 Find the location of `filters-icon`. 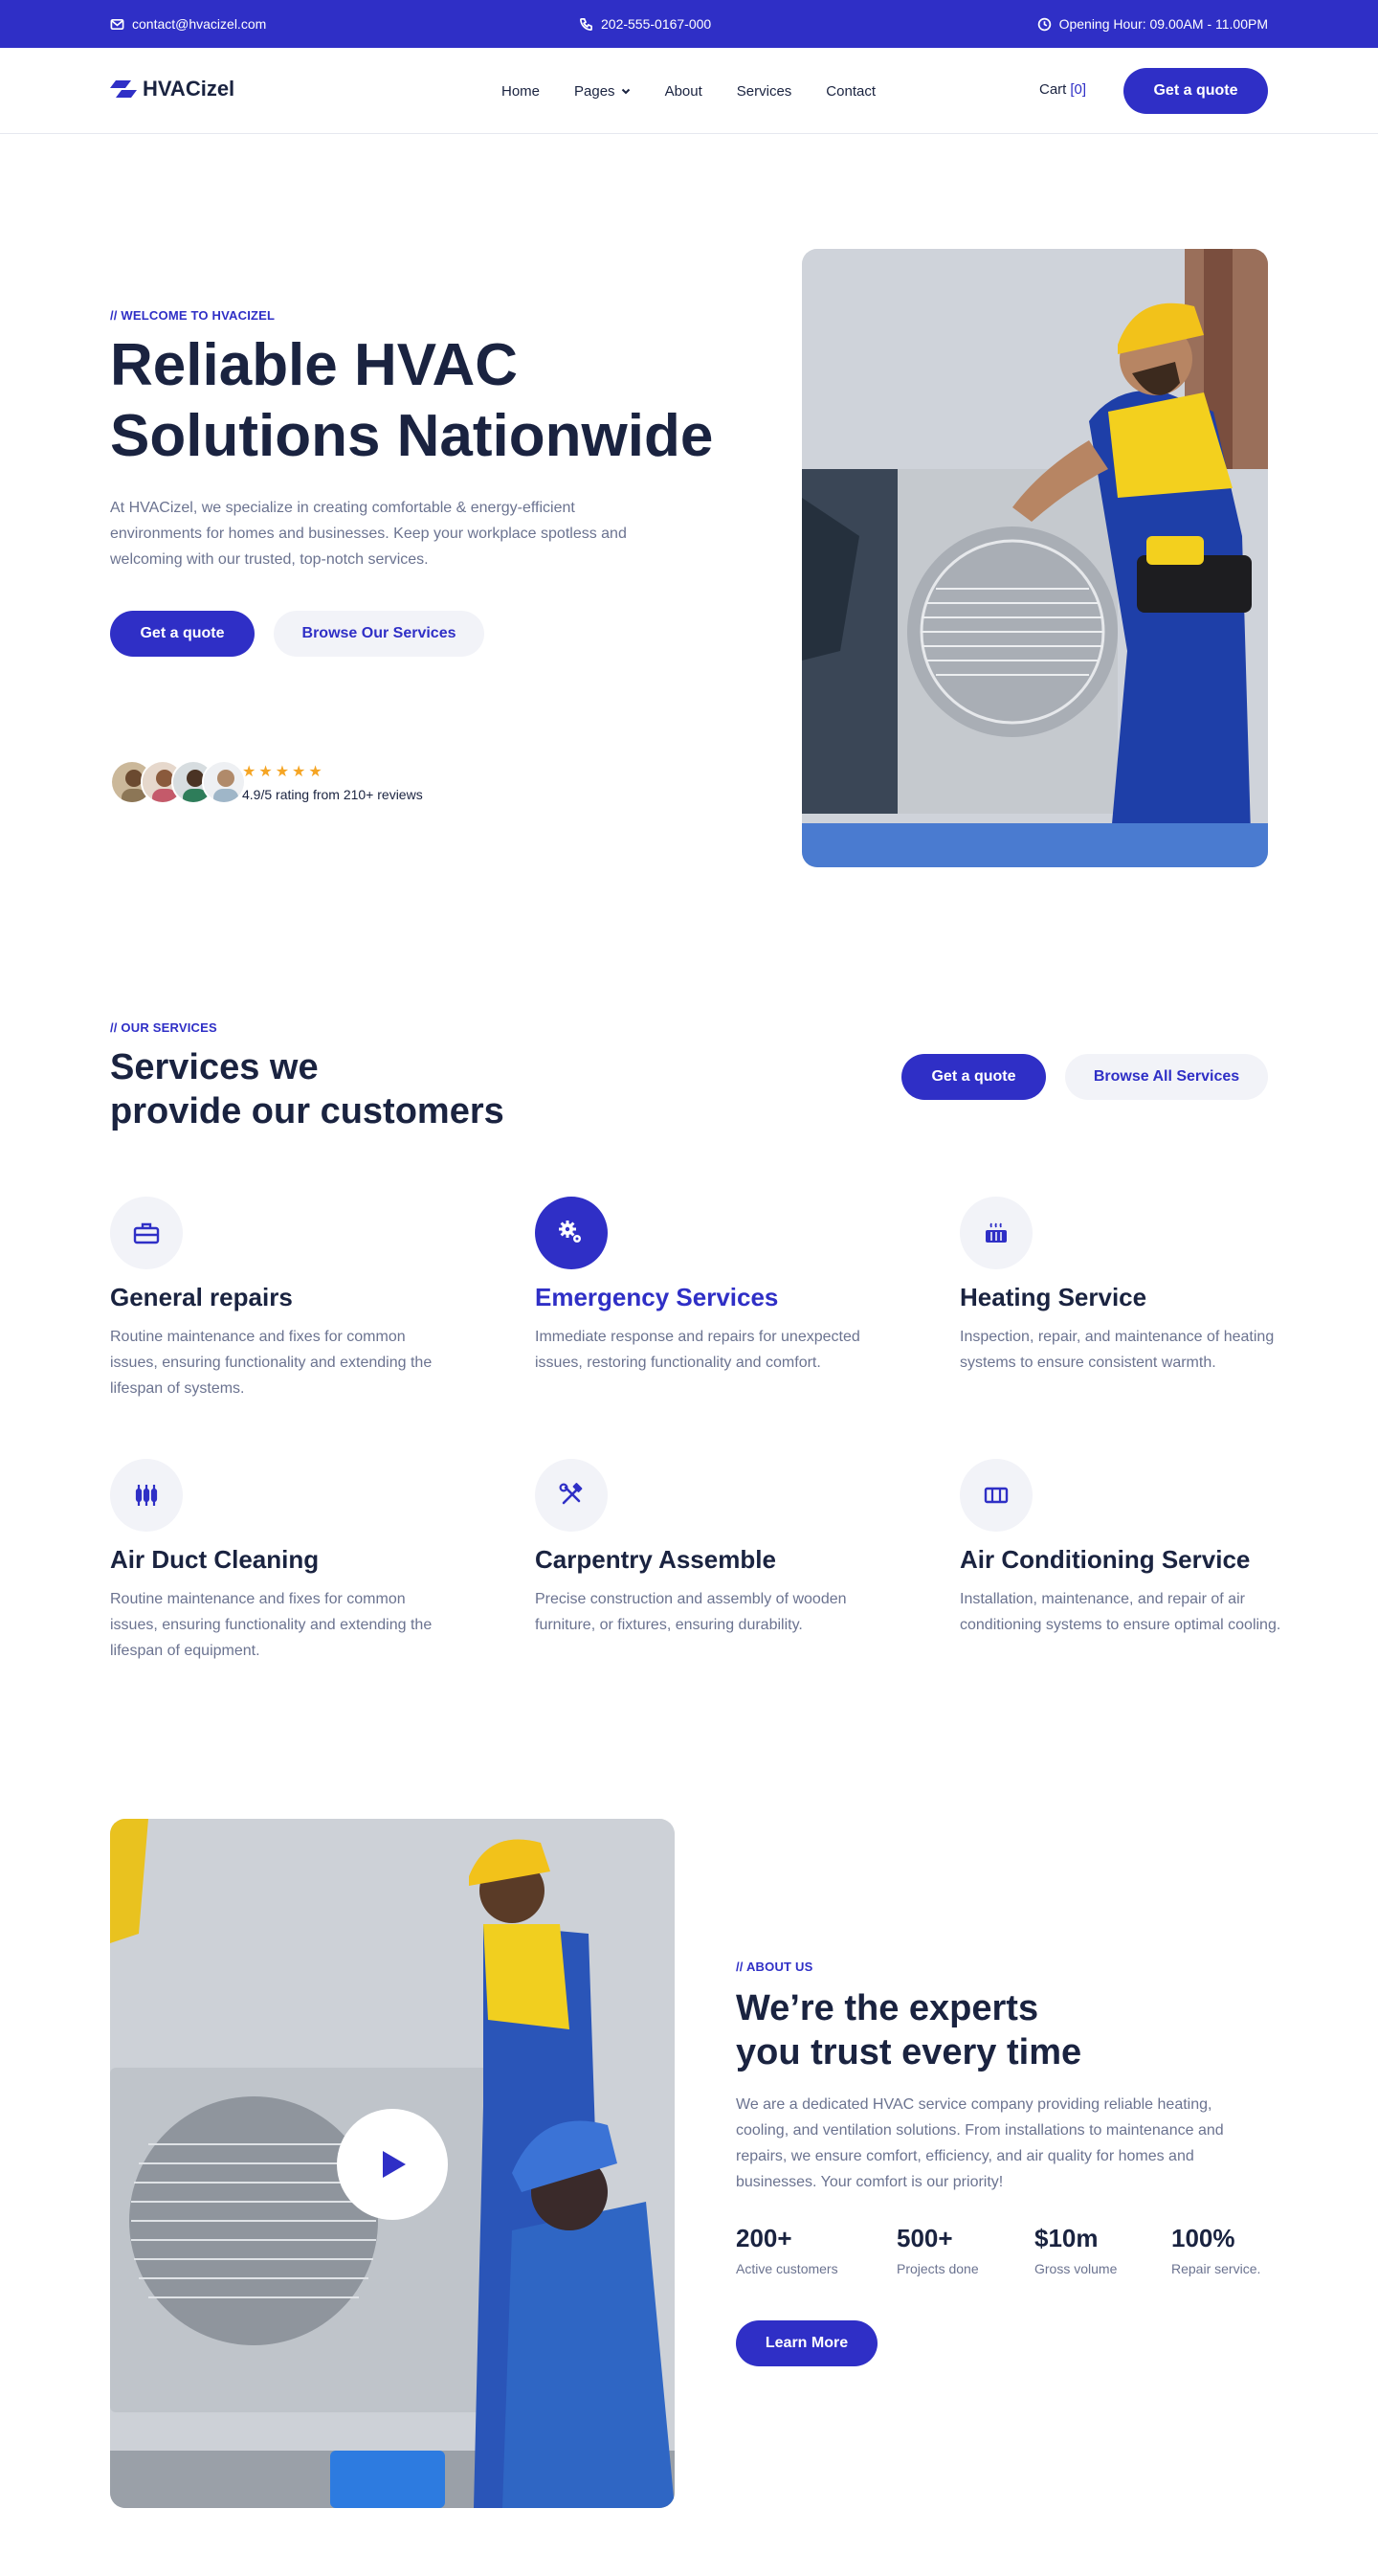

filters-icon is located at coordinates (146, 1495).